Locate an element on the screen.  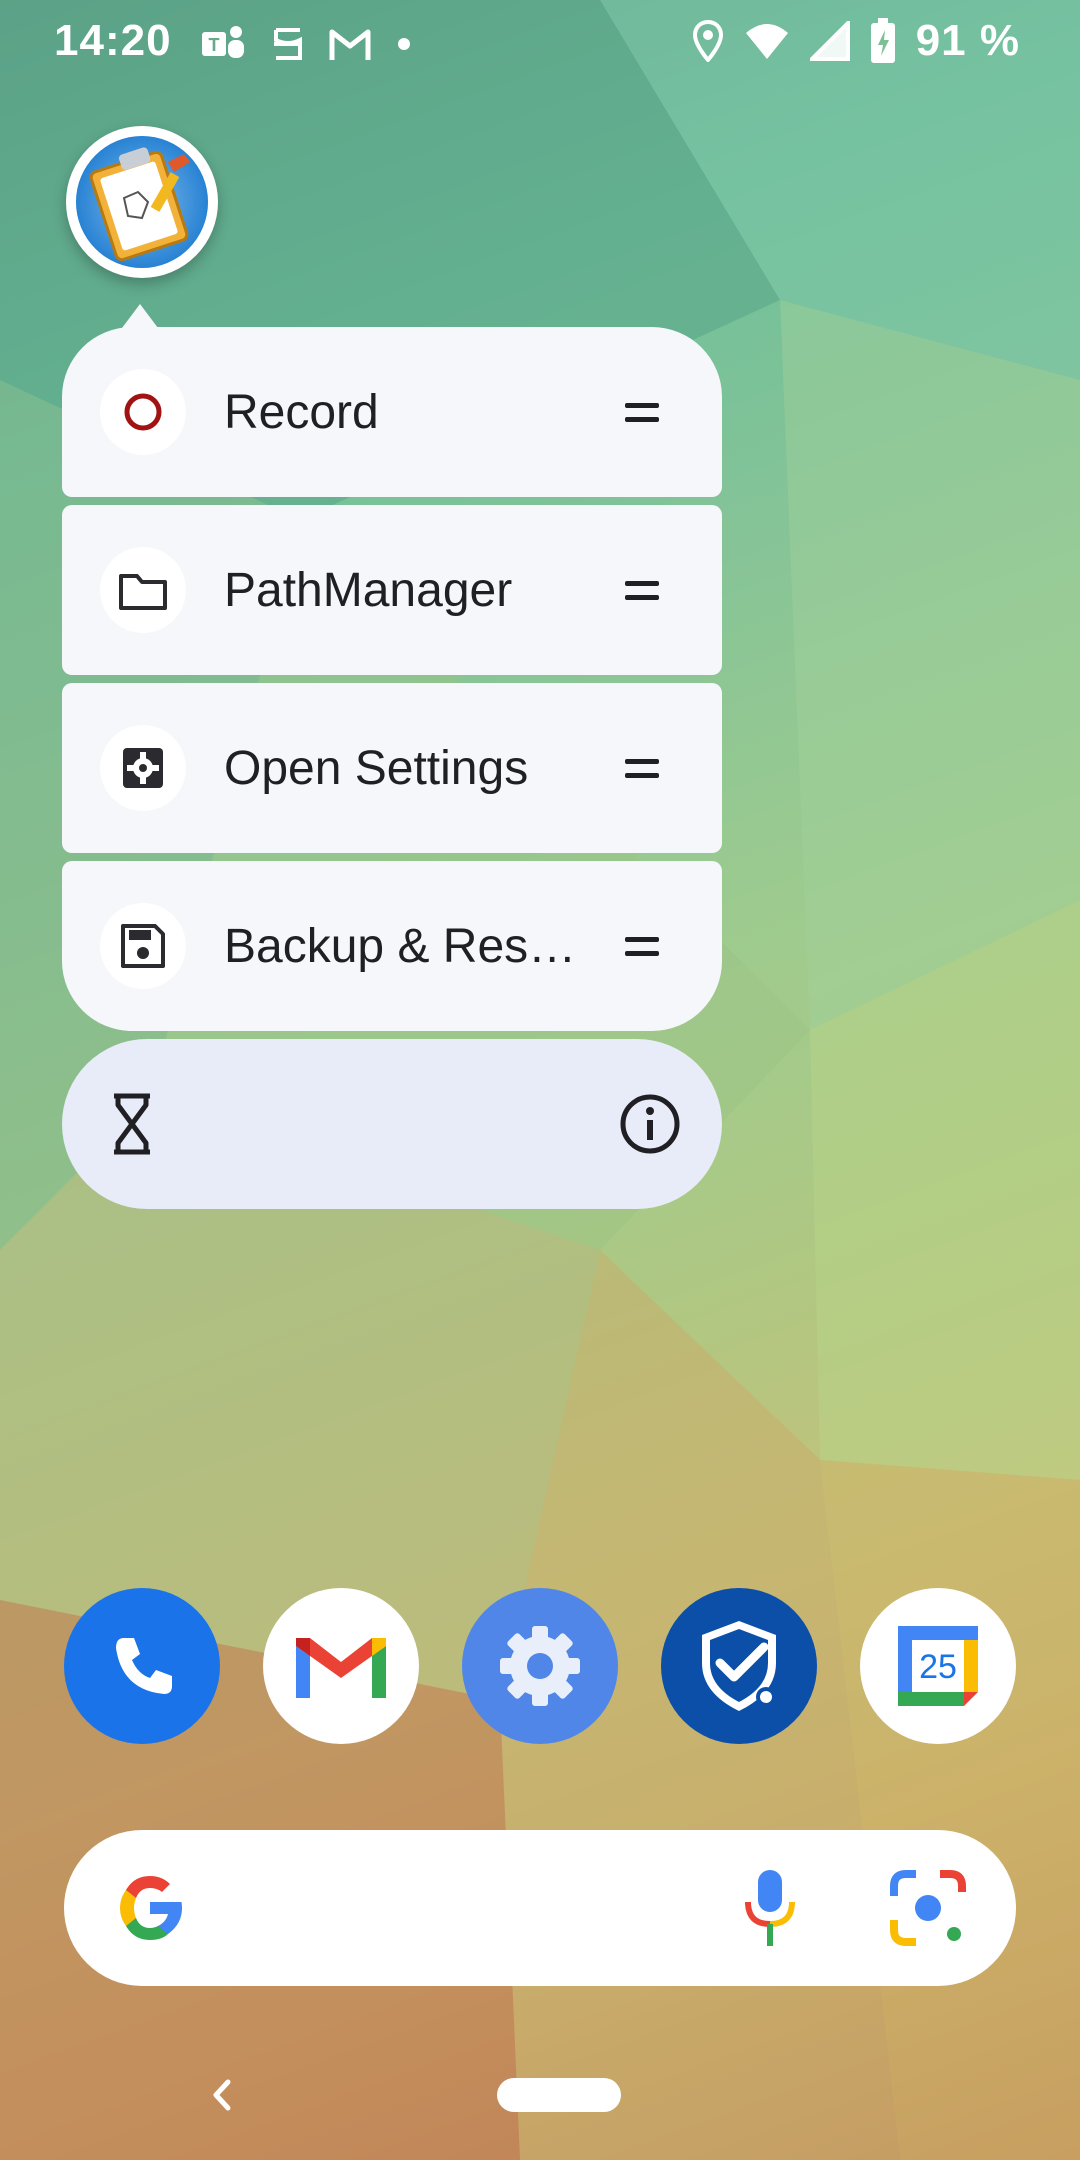
popup-action-row is located at coordinates (392, 1124).